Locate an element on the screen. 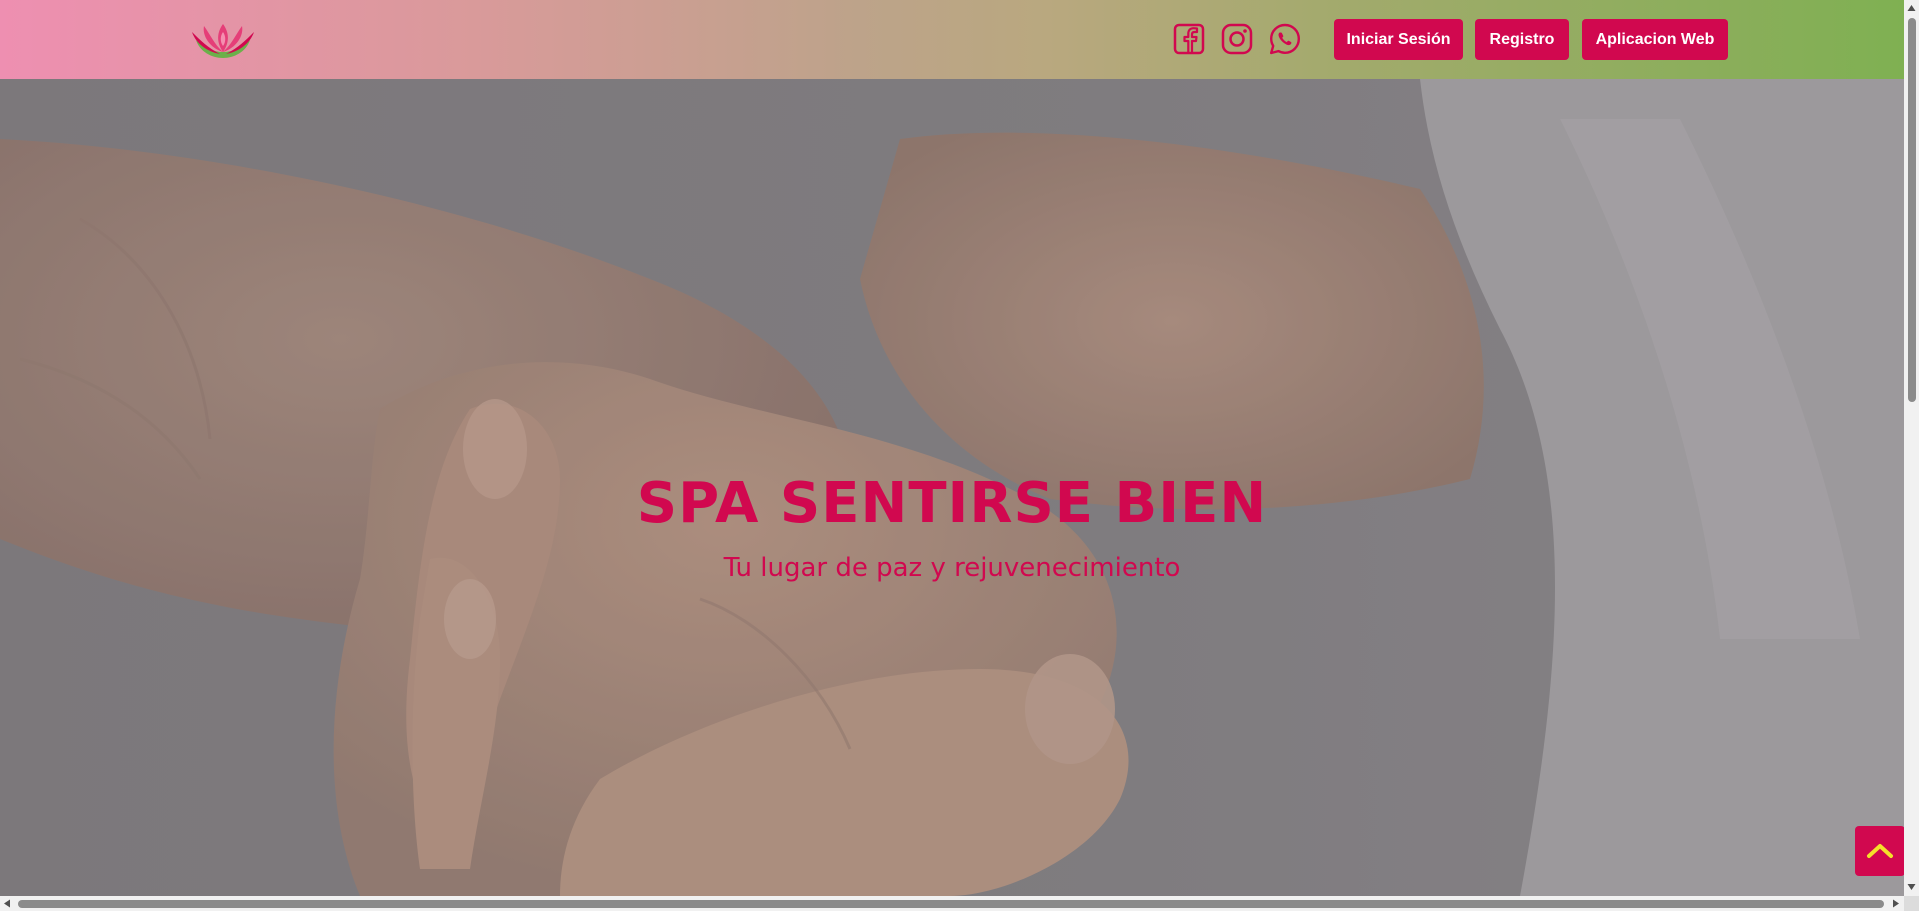 The height and width of the screenshot is (911, 1919). hero-title: SPA SENTIRSE BIEN is located at coordinates (952, 503).